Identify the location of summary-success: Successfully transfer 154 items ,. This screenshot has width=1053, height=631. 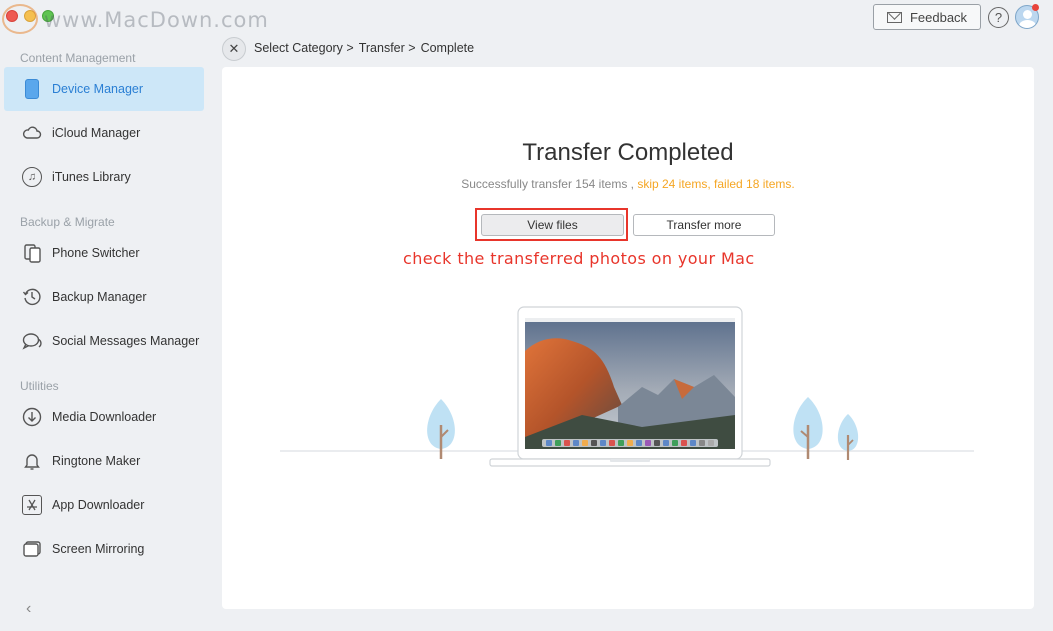
(547, 184).